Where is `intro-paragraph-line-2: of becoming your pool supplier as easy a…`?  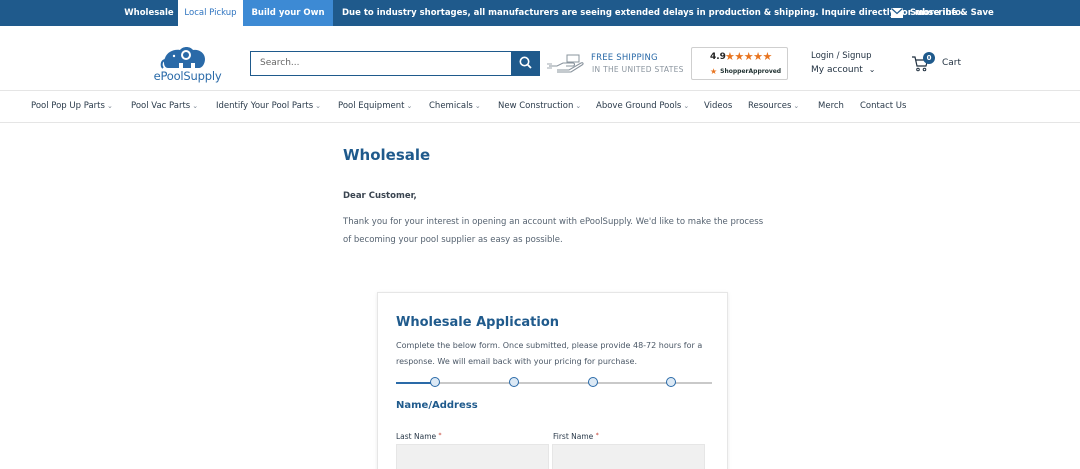
intro-paragraph-line-2: of becoming your pool supplier as easy a… is located at coordinates (453, 240).